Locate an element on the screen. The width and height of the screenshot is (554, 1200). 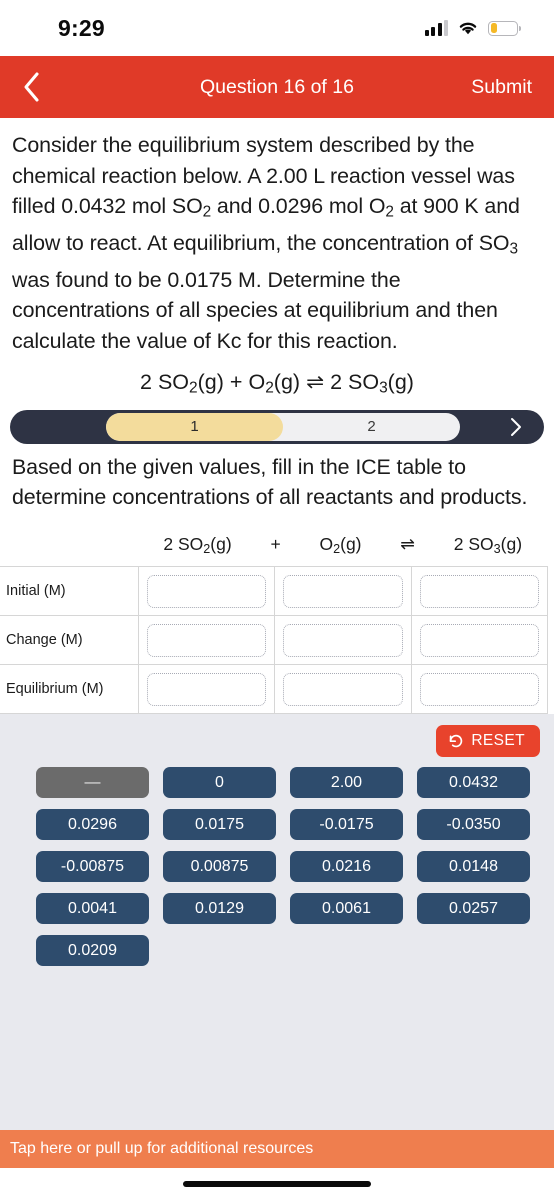
status-time: 9:29 is located at coordinates (81, 27).